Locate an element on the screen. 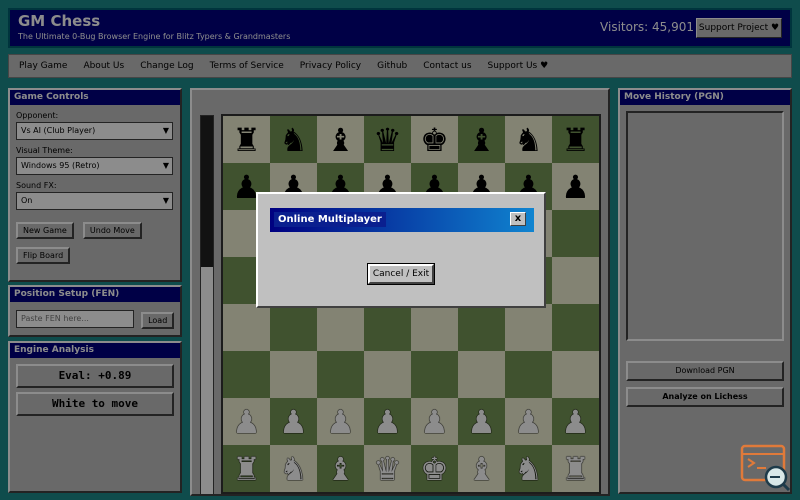 This screenshot has height=500, width=800. multiplayer-dialog: Online Multiplayer x Cancel / Exit is located at coordinates (401, 250).